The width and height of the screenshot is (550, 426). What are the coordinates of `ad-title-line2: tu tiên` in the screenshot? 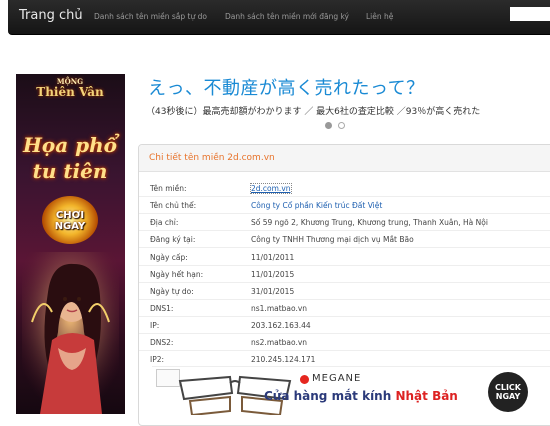 It's located at (70, 171).